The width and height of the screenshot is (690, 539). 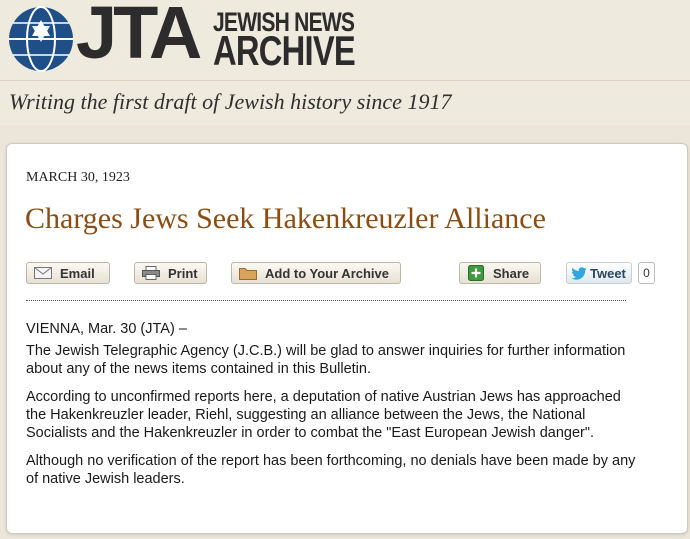 What do you see at coordinates (284, 50) in the screenshot?
I see `logo-subtitle-line2: ARCHIVE` at bounding box center [284, 50].